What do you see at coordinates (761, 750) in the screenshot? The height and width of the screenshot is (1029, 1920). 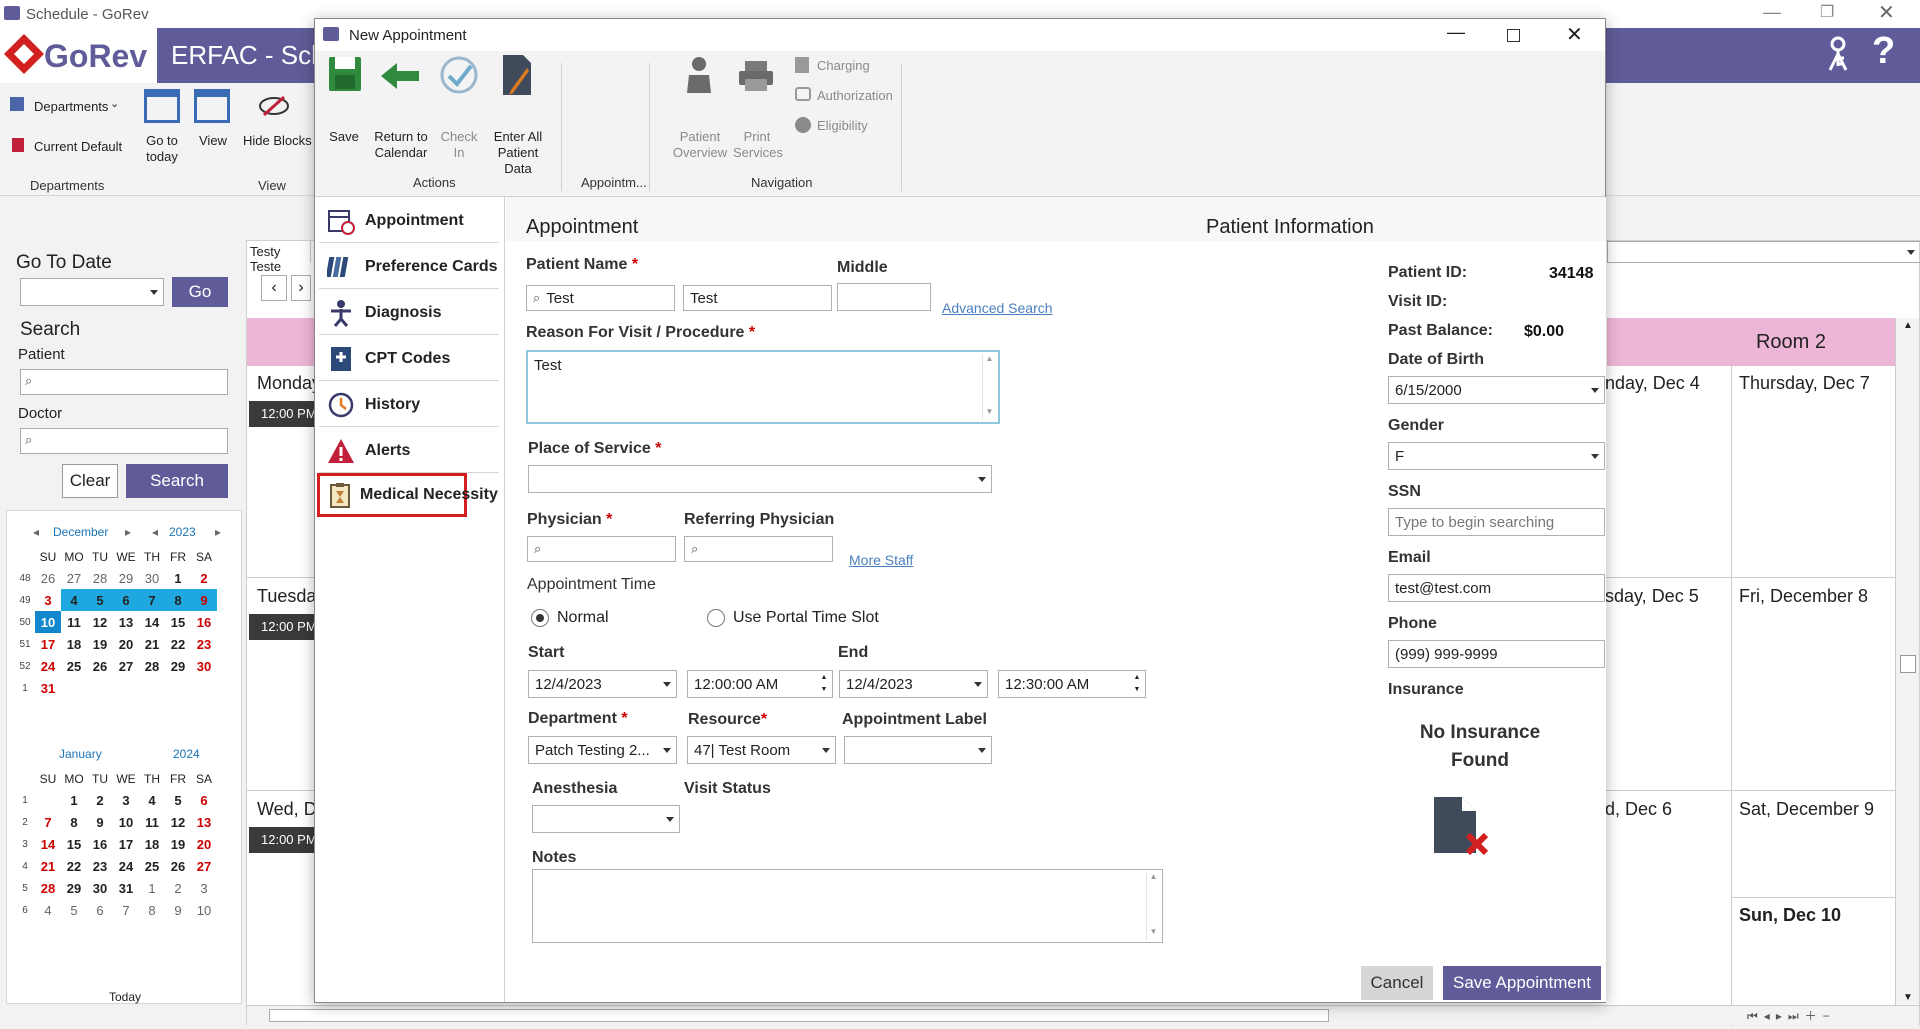 I see `resource-dropdown: 47| Test Room` at bounding box center [761, 750].